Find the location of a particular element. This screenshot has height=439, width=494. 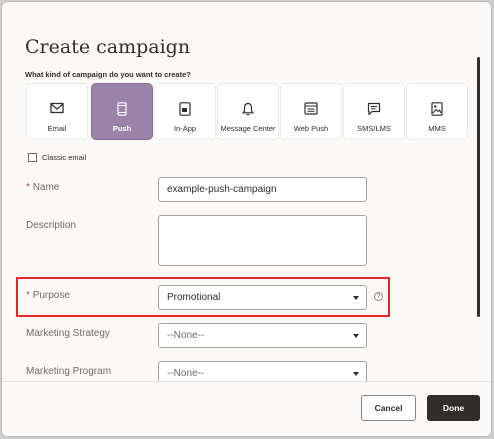

purpose-value: Promotional is located at coordinates (194, 297).